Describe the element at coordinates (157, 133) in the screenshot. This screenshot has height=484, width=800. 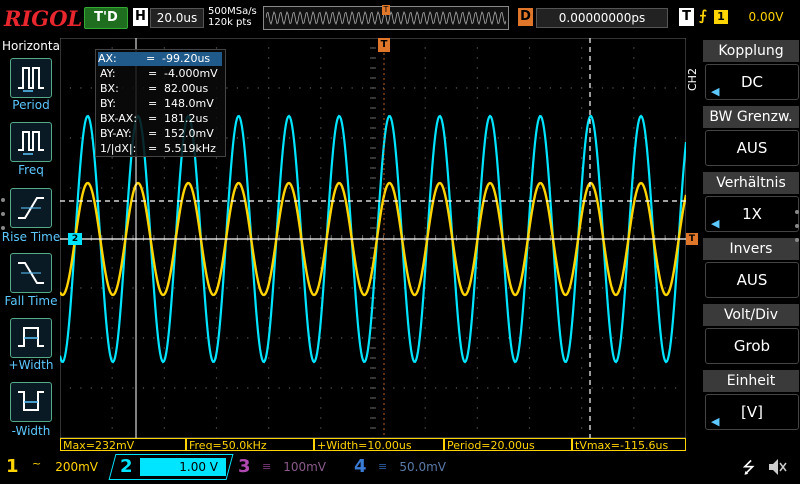
I see `cursor-row-dy: BY-AY: = 152.0mV` at that location.